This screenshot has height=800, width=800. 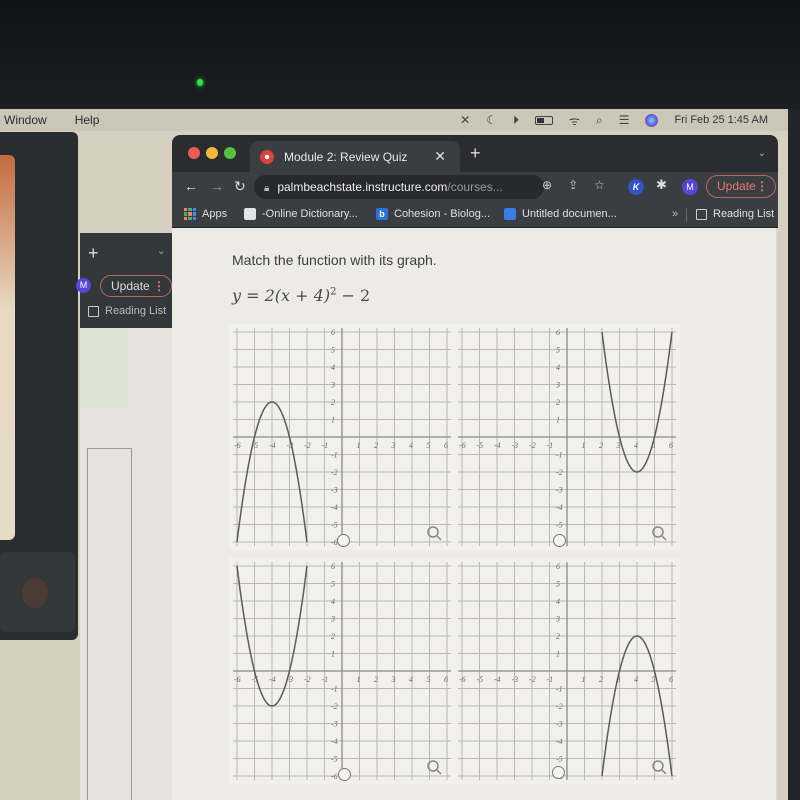 I want to click on bluetooth-off-icon: ✕, so click(x=465, y=120).